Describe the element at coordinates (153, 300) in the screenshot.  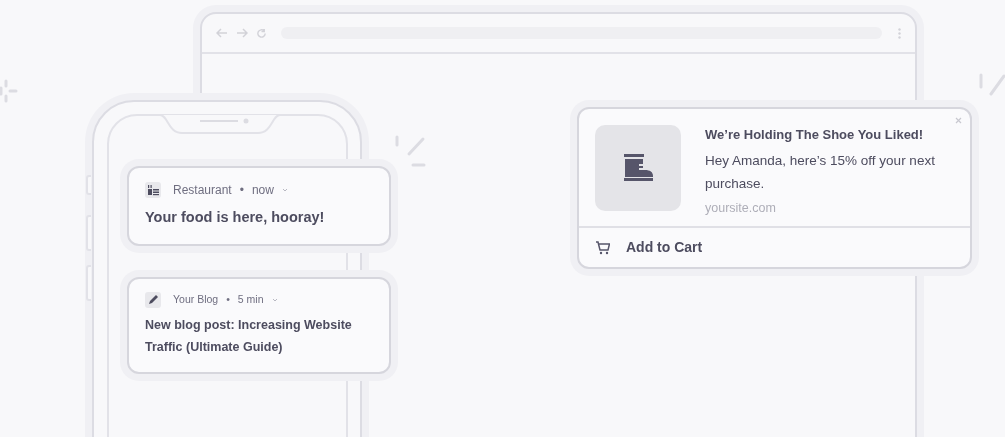
I see `pencil-icon` at that location.